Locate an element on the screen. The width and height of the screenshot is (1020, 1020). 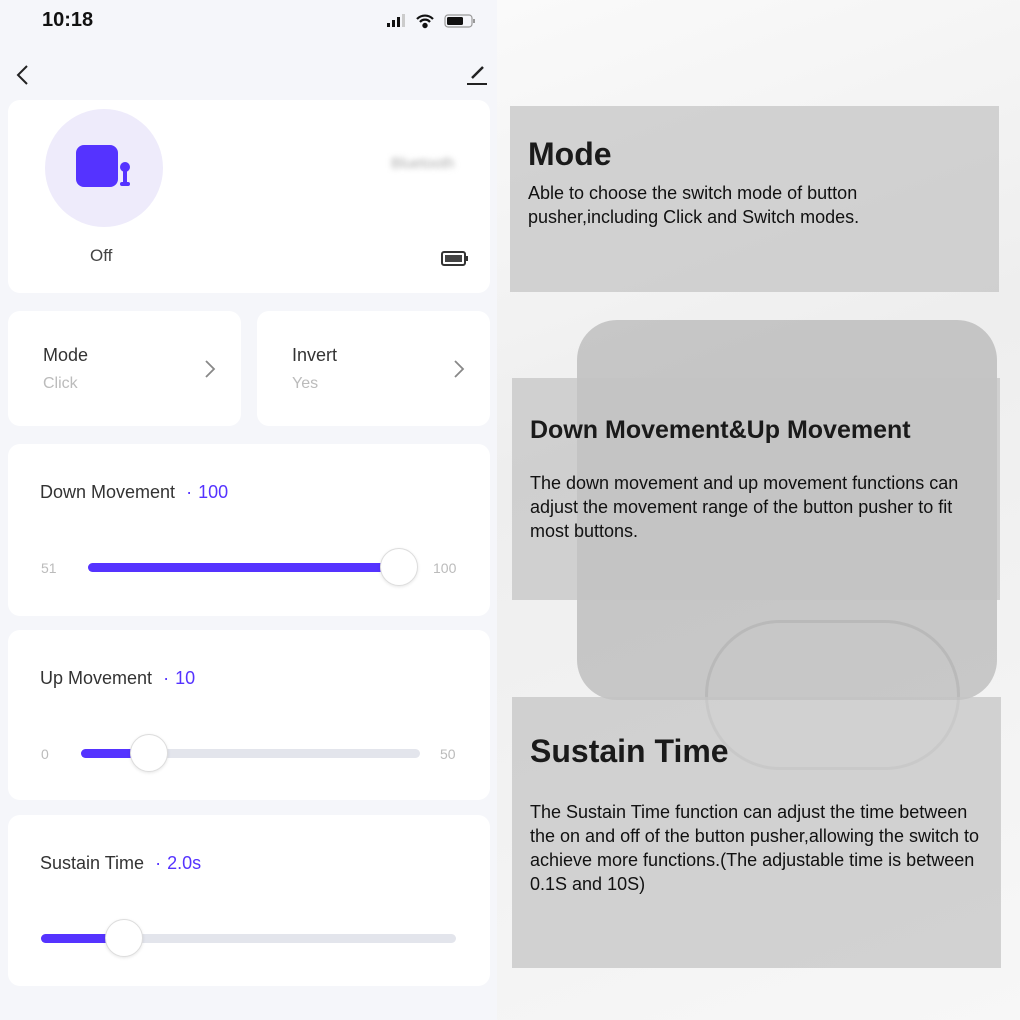
device-state: Off is located at coordinates (101, 255).